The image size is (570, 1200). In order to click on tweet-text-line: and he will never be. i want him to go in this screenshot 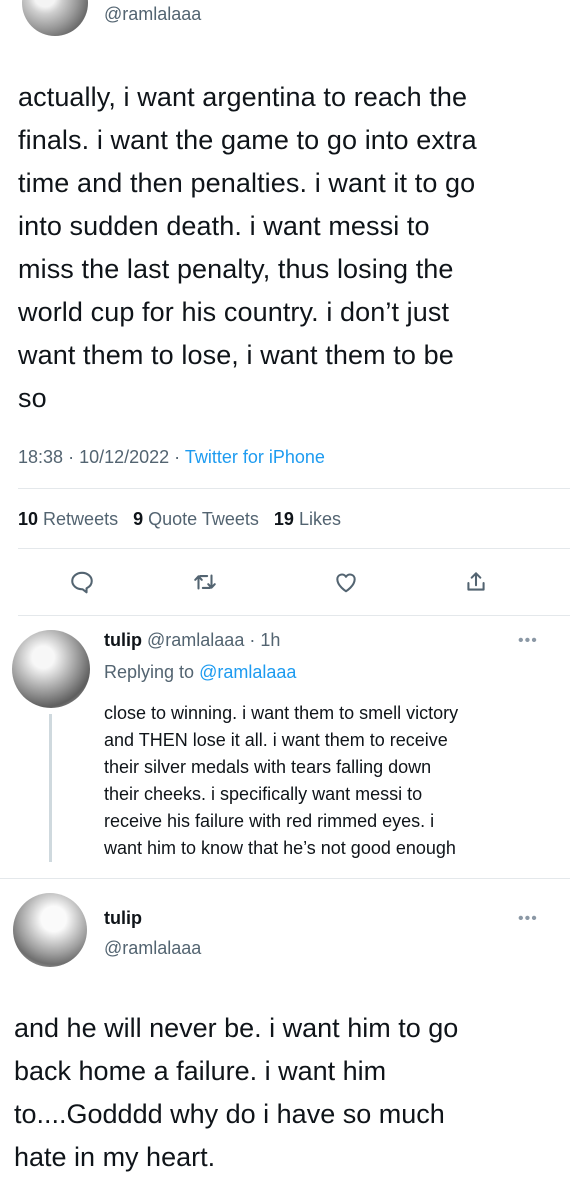, I will do `click(236, 1028)`.